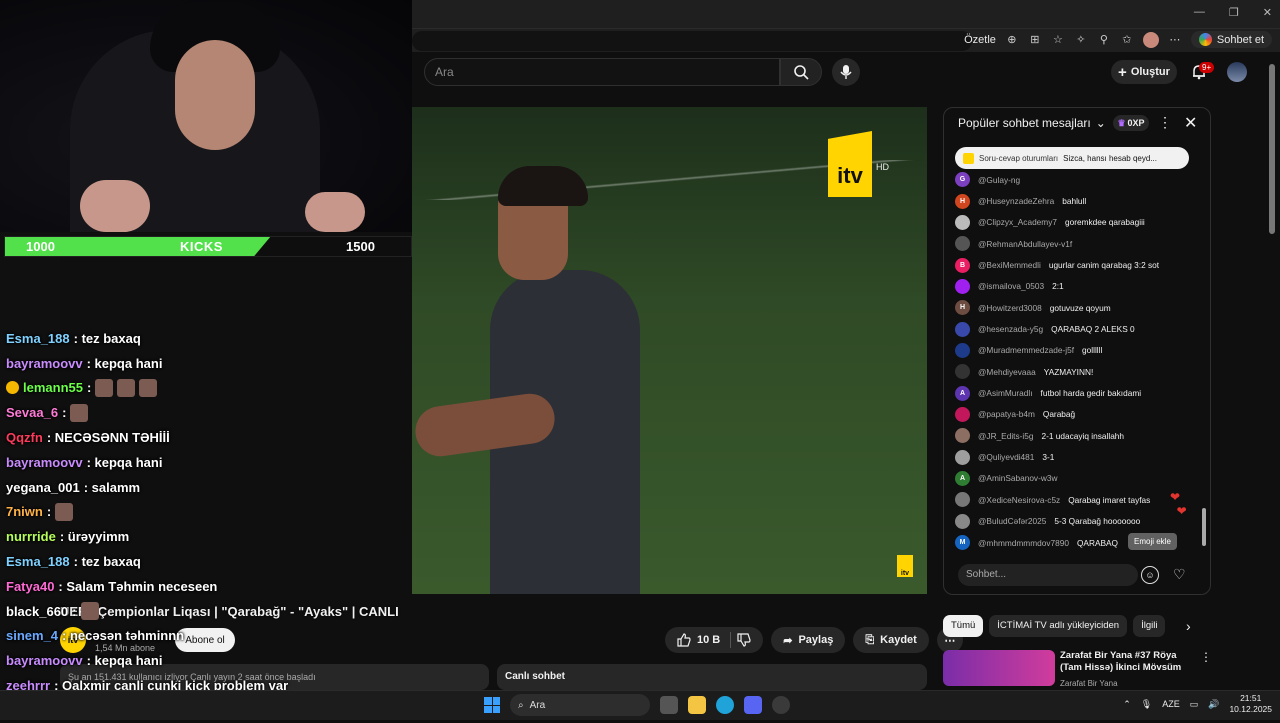 This screenshot has height=723, width=1280. What do you see at coordinates (1077, 414) in the screenshot?
I see `chat-message: @papatya-b4m Qarabağ` at bounding box center [1077, 414].